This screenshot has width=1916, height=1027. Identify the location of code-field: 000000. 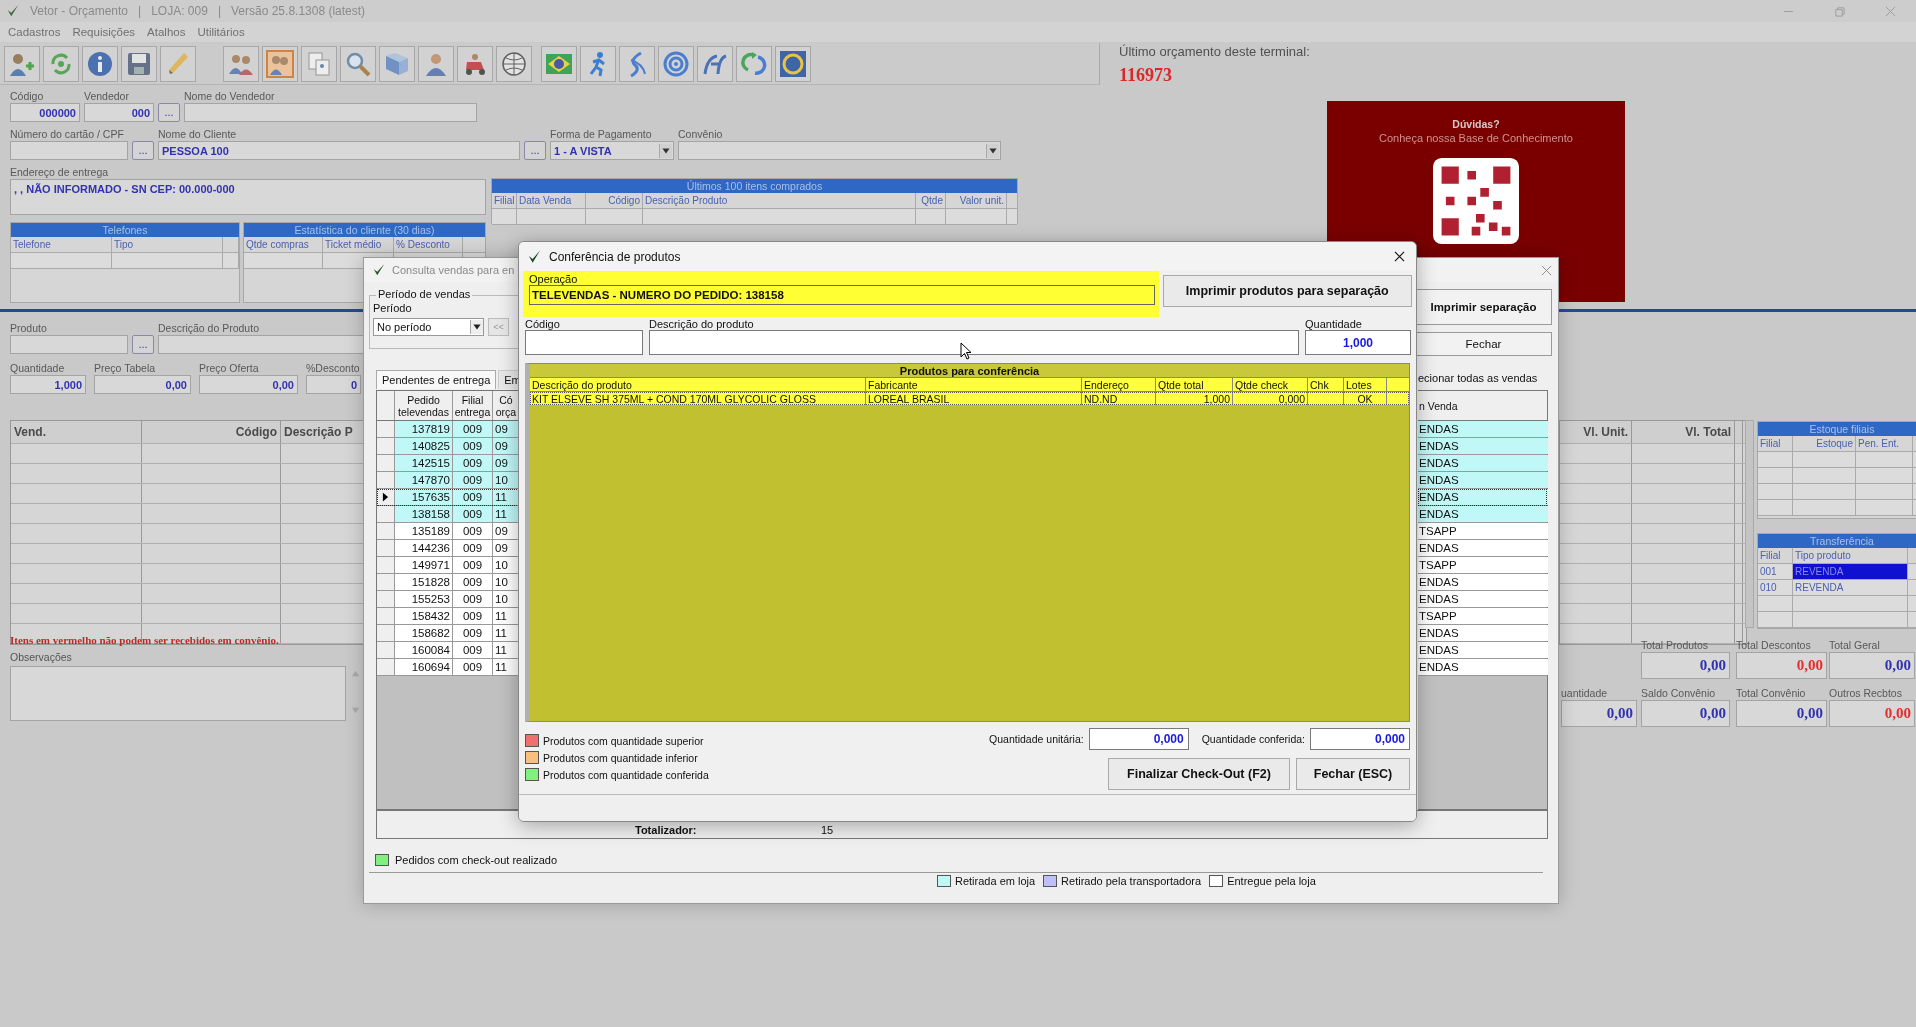
(45, 112).